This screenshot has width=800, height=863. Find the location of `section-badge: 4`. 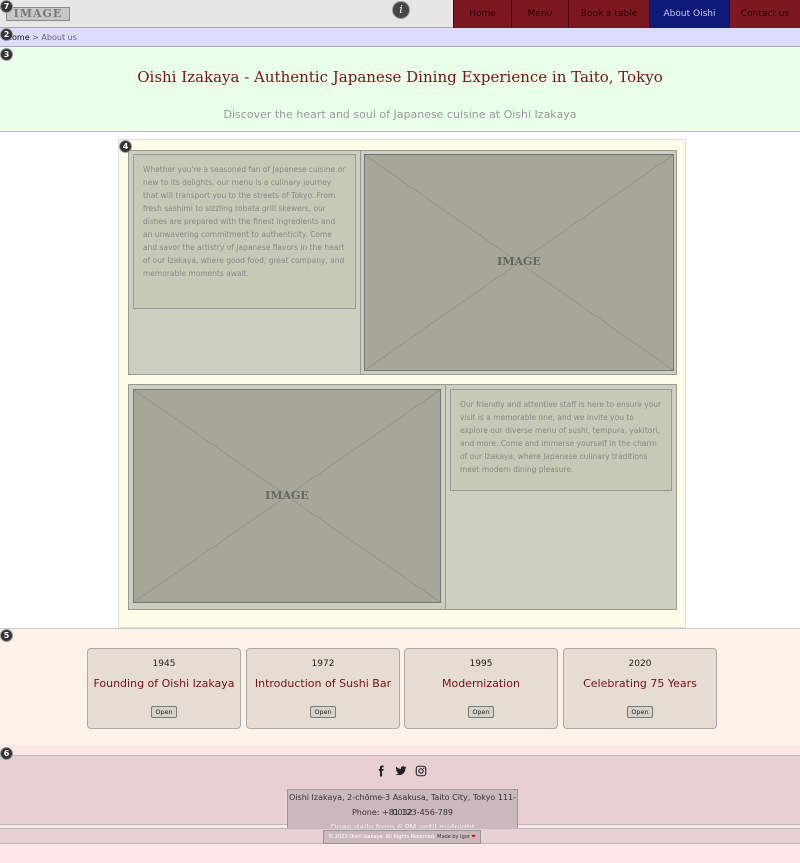

section-badge: 4 is located at coordinates (125, 146).